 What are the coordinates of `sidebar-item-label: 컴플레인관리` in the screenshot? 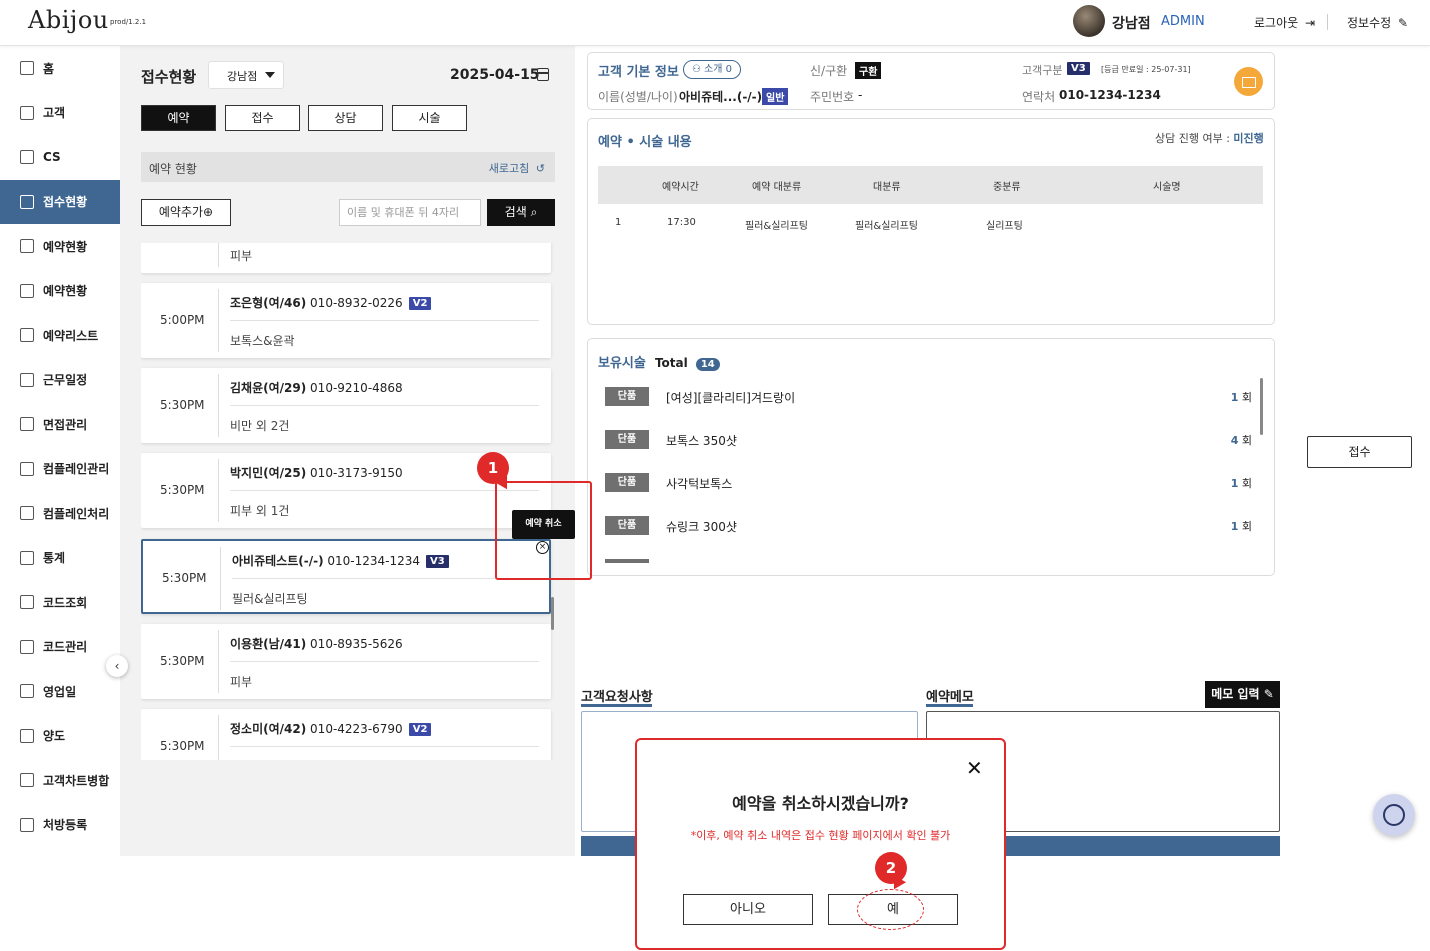 It's located at (76, 469).